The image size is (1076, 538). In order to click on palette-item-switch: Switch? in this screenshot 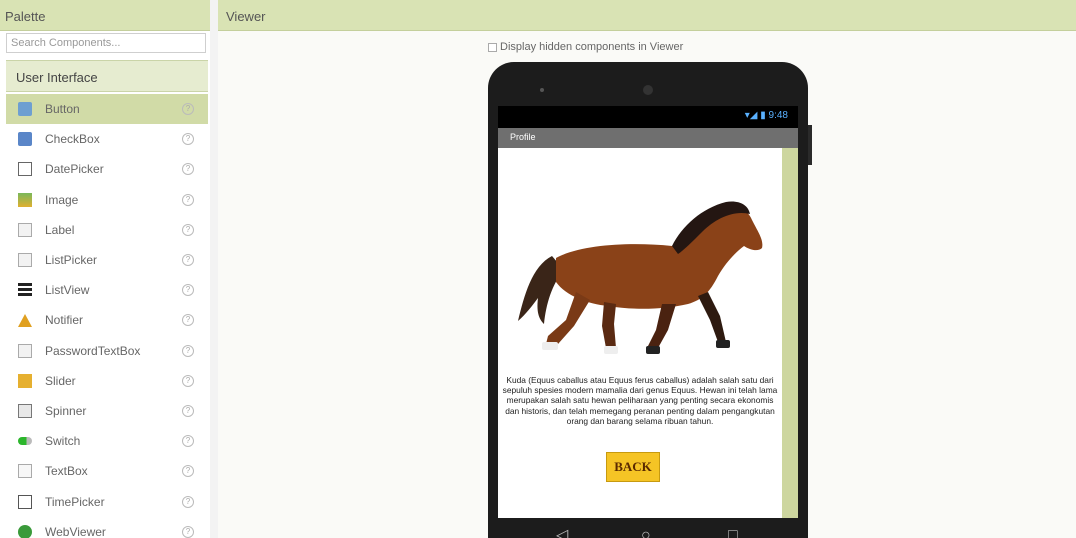, I will do `click(107, 441)`.